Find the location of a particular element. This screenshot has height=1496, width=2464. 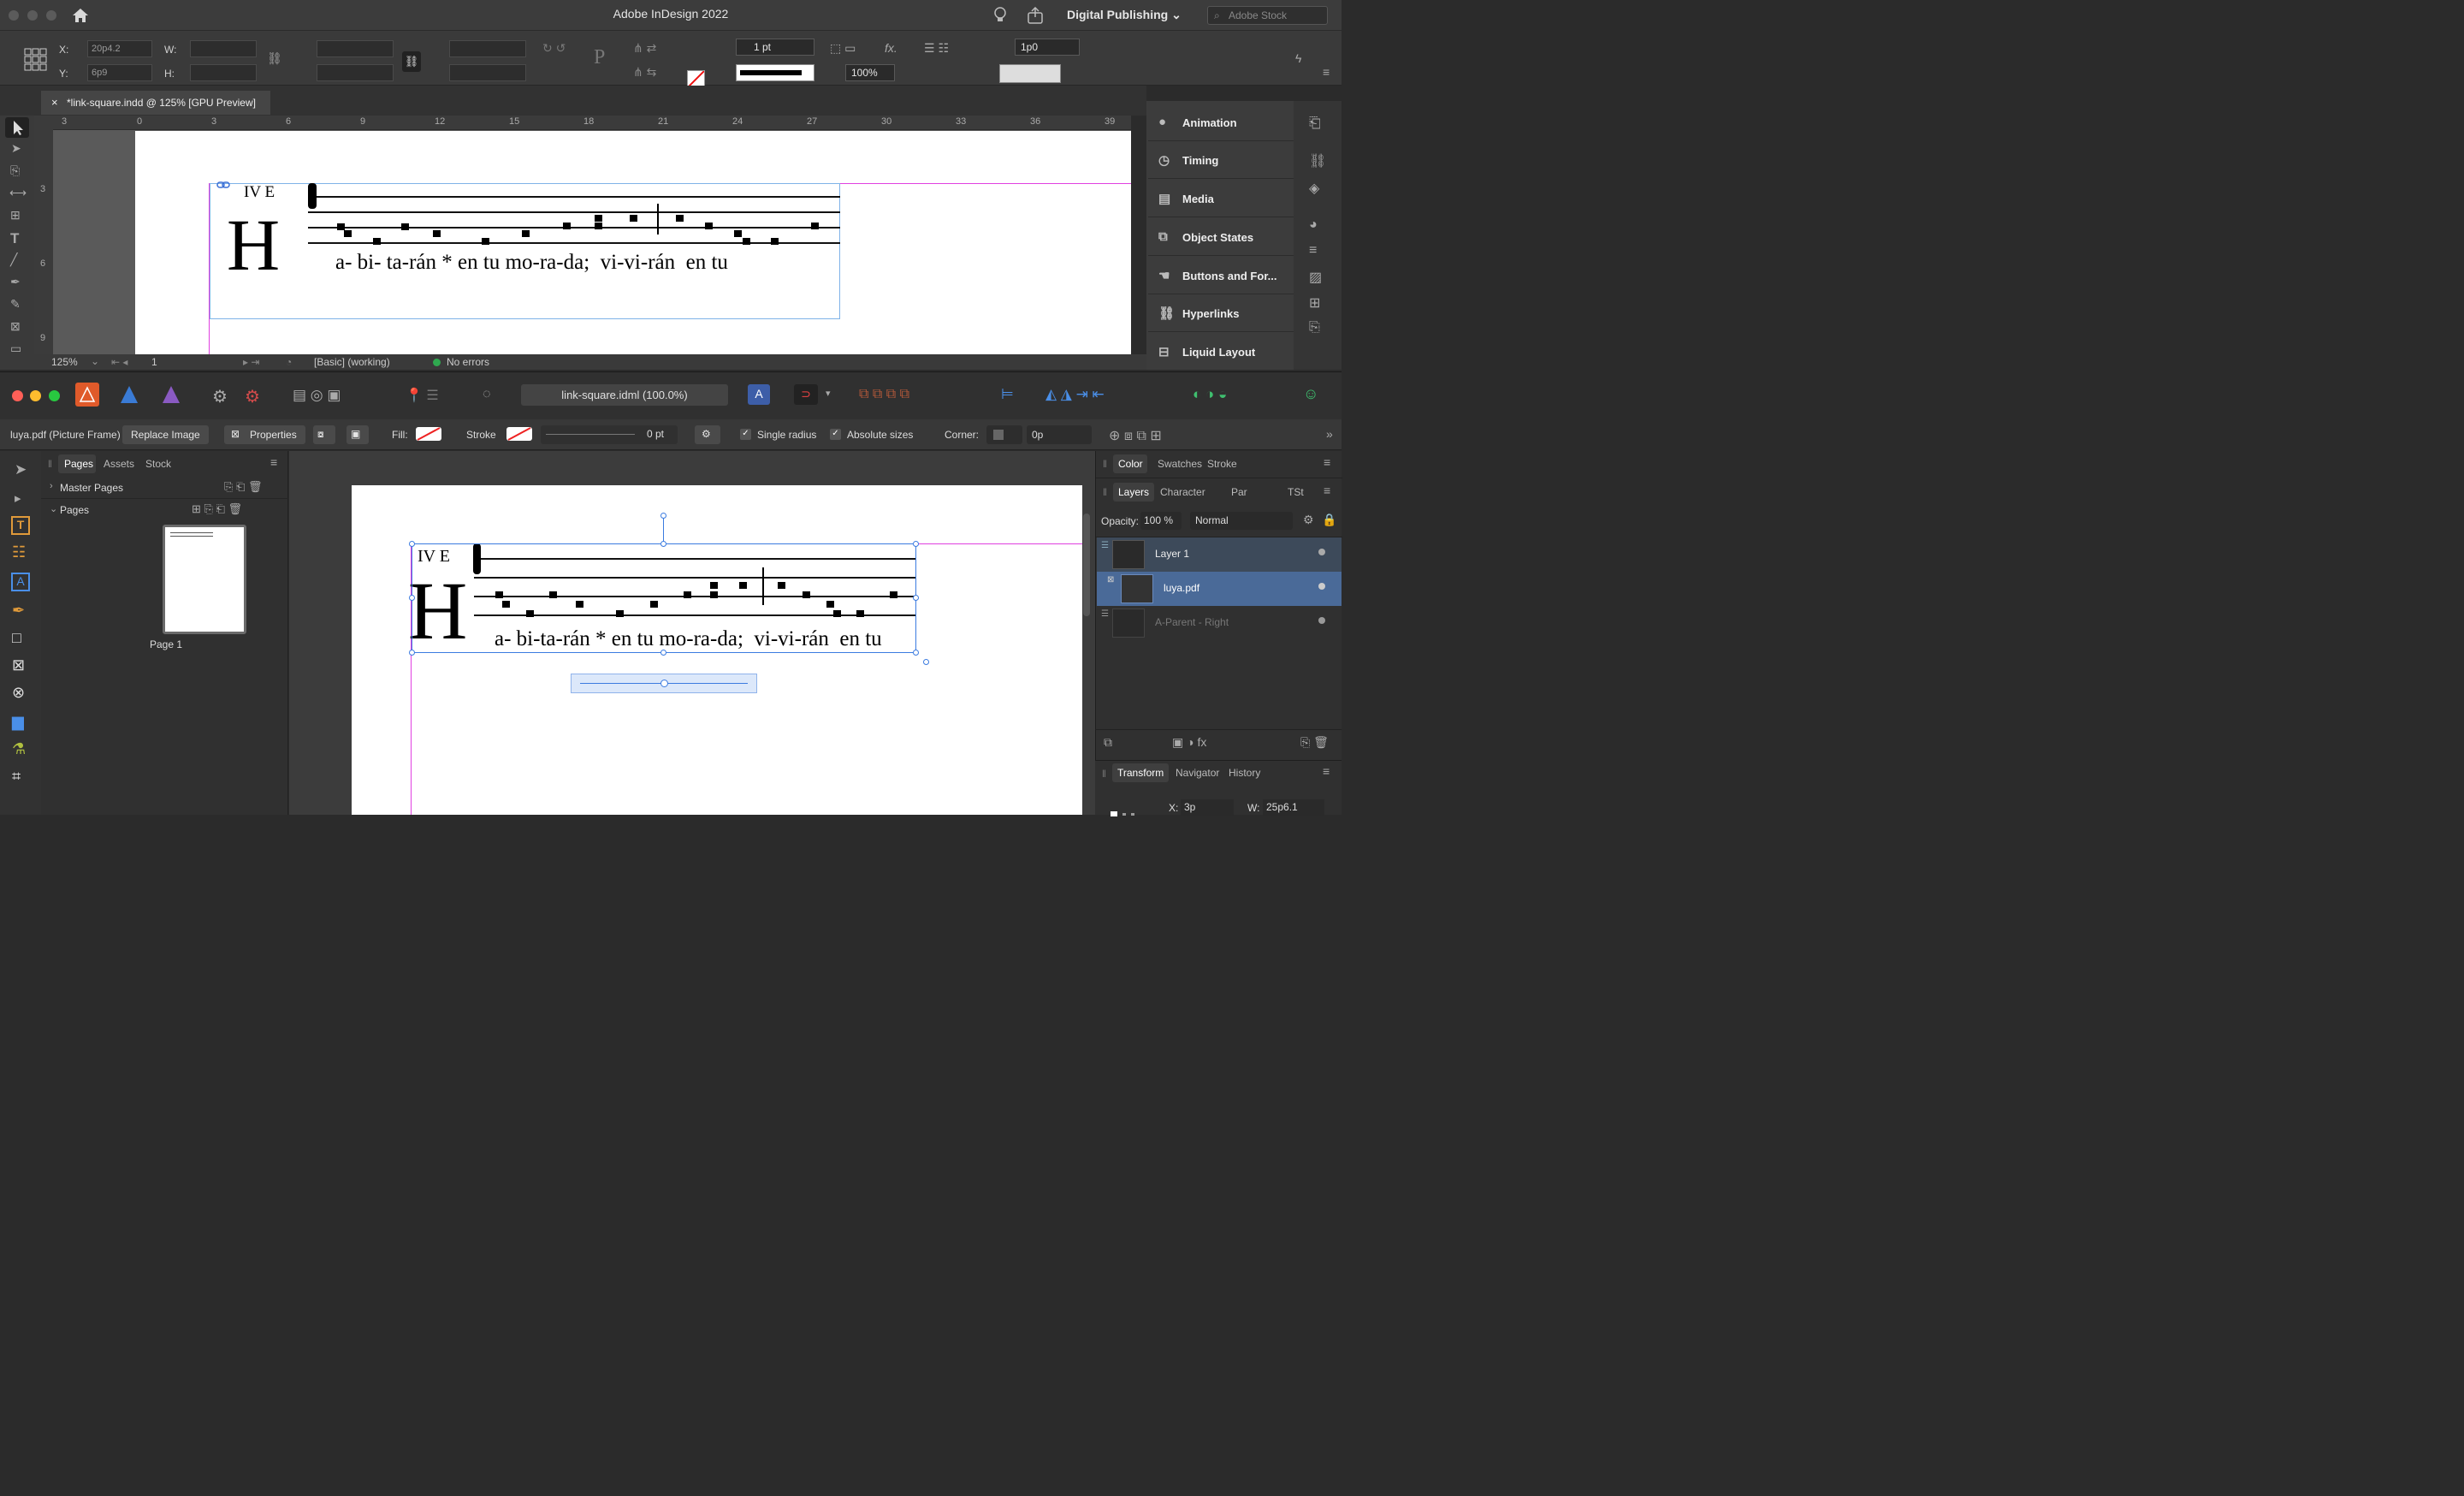

tab-stroke: Stroke is located at coordinates (1222, 464).